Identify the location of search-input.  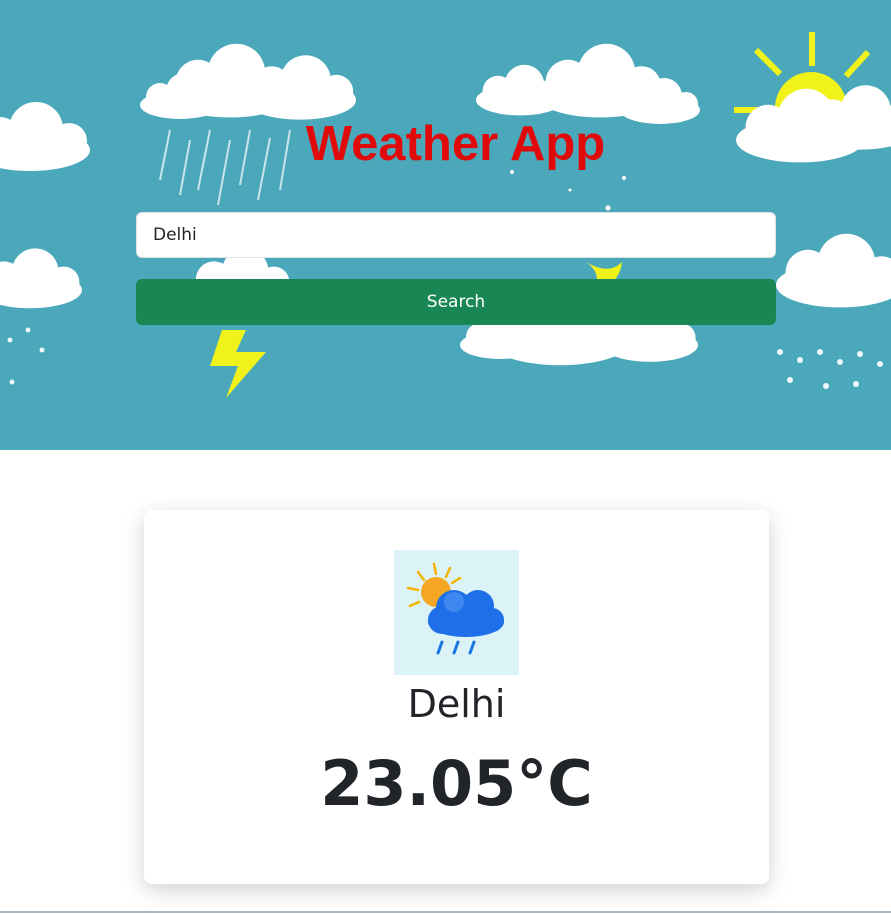
(456, 235).